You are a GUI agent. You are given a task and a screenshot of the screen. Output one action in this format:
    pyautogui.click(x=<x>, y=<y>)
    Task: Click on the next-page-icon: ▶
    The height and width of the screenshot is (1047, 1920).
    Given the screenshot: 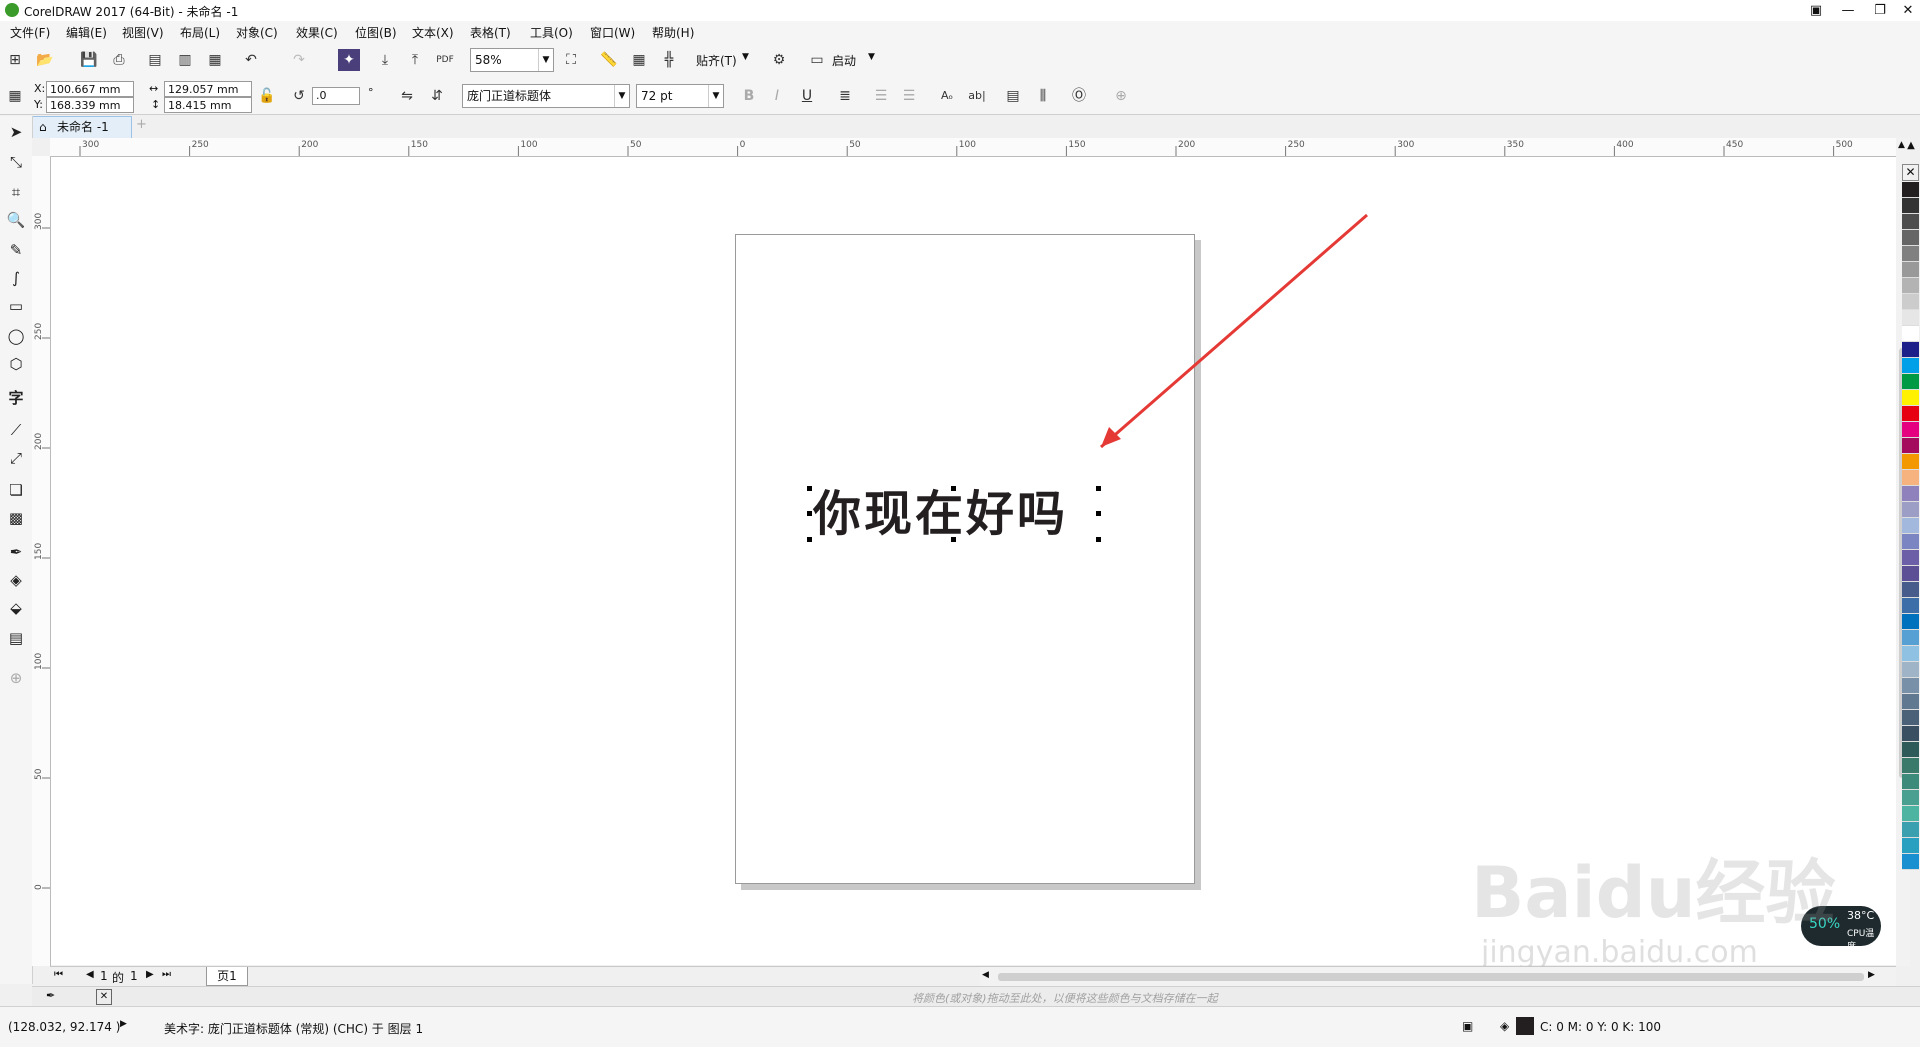 What is the action you would take?
    pyautogui.click(x=150, y=974)
    